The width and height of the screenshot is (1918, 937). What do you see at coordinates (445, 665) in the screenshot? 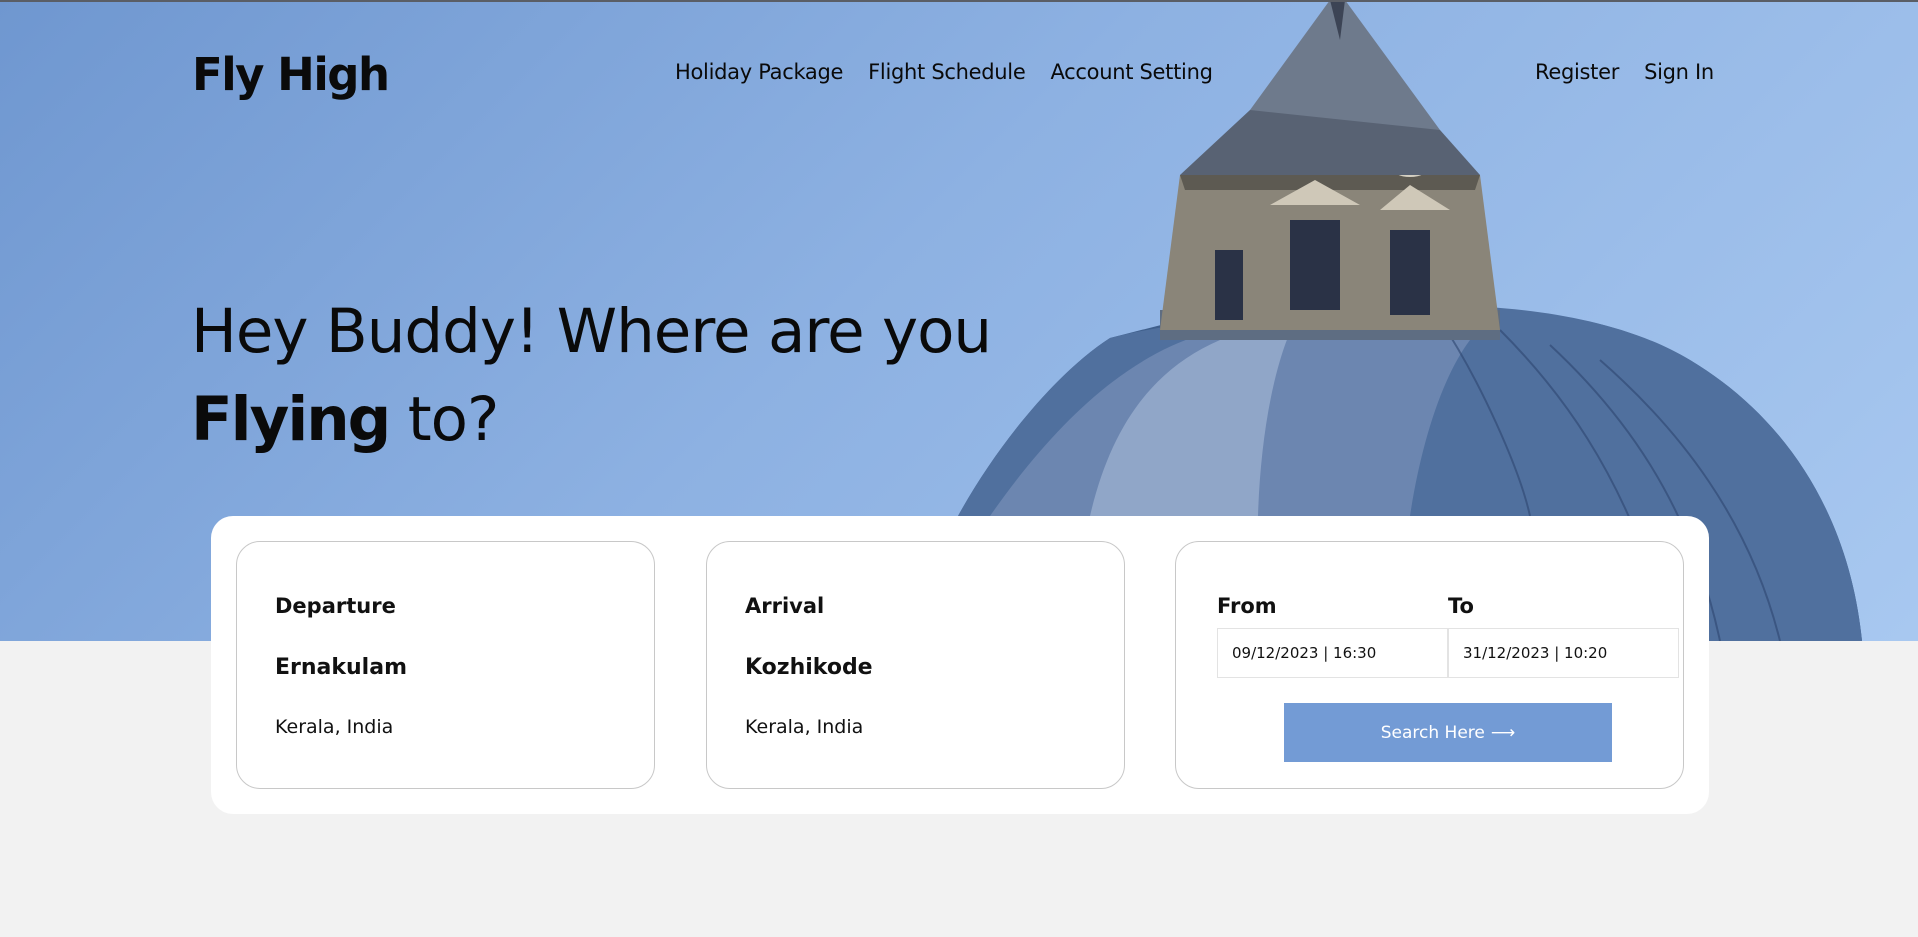
I see `departure-card: Departure Ernakulam Kerala, India` at bounding box center [445, 665].